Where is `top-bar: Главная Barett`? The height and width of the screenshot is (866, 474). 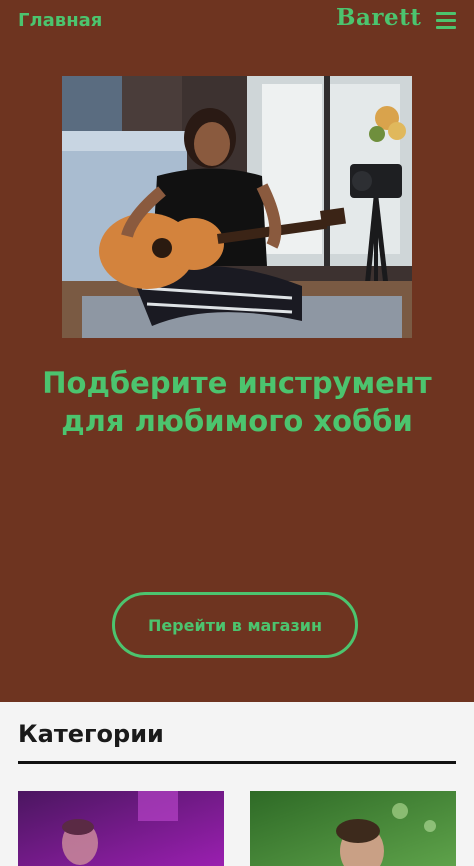
top-bar: Главная Barett is located at coordinates (237, 21).